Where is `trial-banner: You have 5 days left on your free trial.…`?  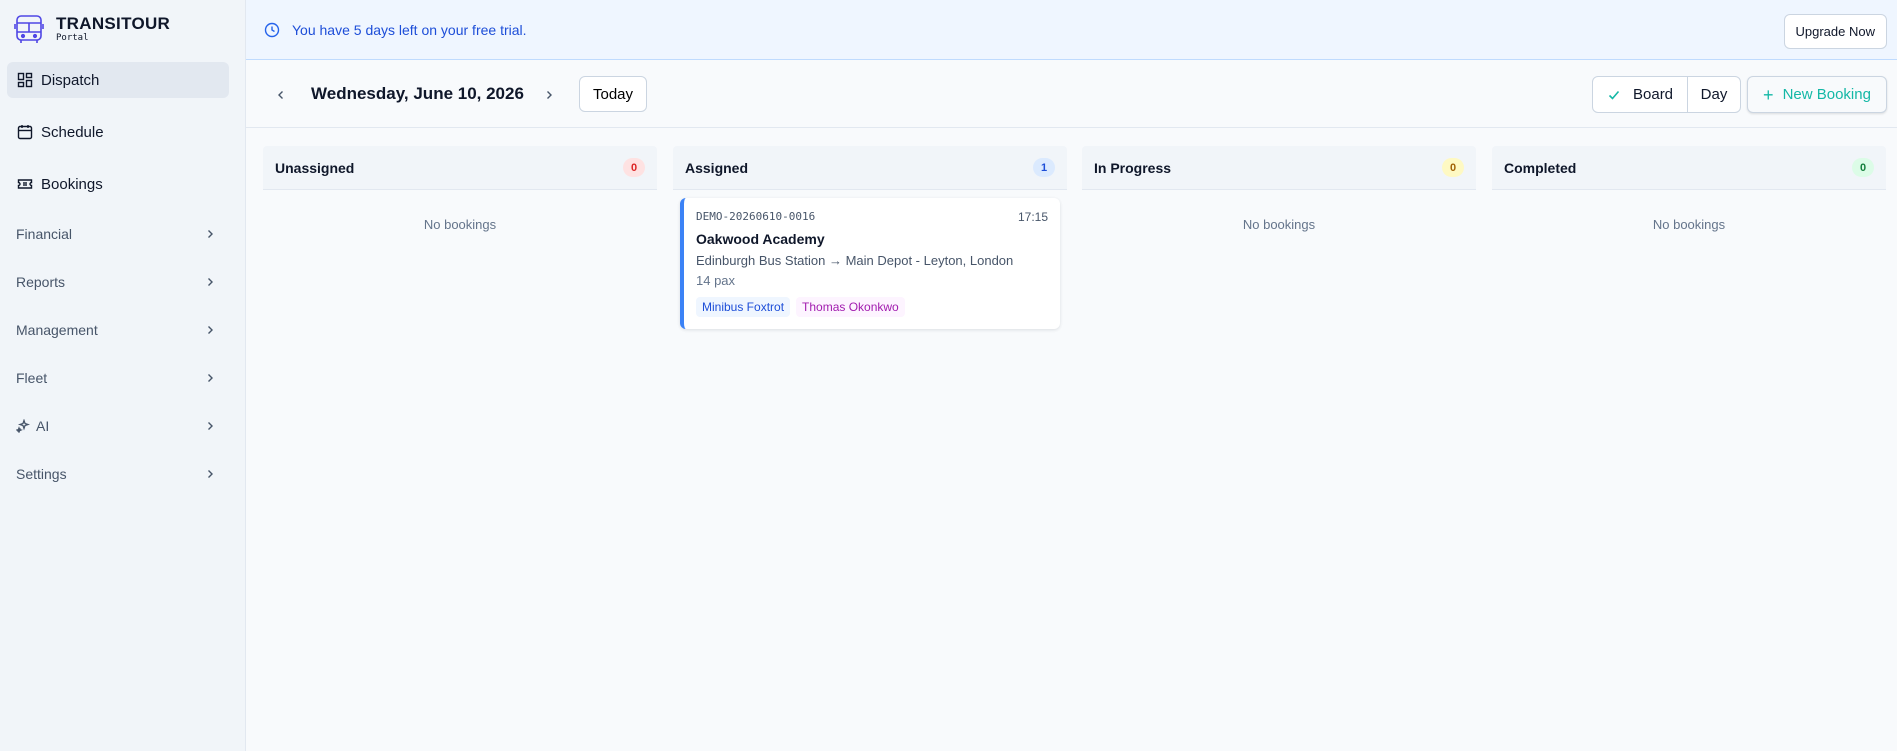 trial-banner: You have 5 days left on your free trial.… is located at coordinates (1071, 30).